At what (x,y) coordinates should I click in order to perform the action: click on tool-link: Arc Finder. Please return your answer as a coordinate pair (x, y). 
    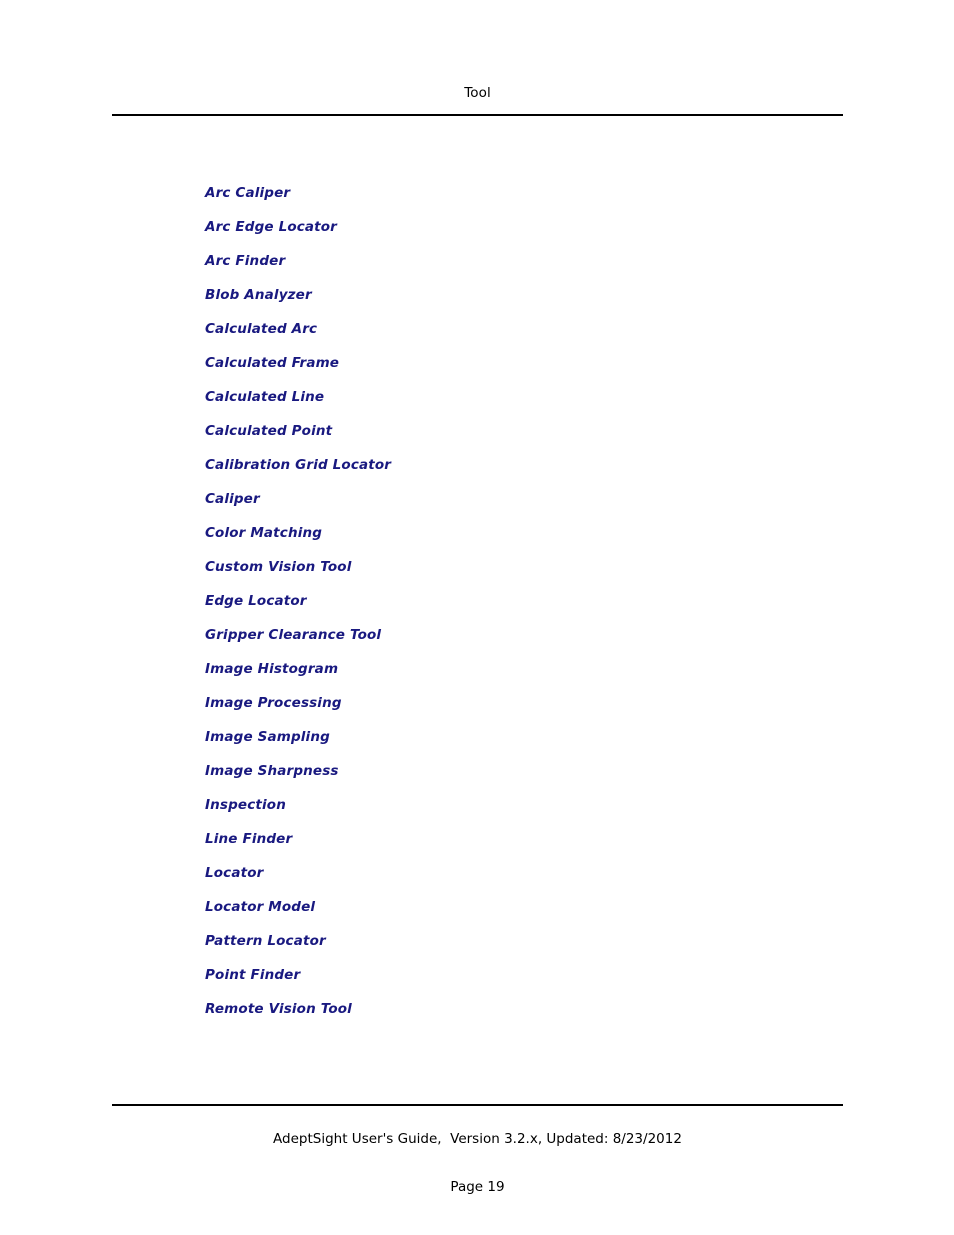
    Looking at the image, I should click on (245, 261).